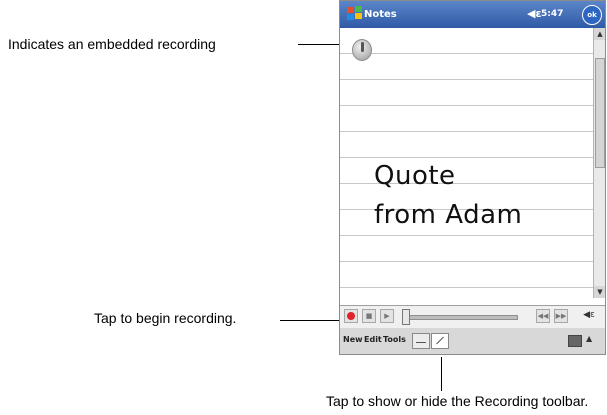 The image size is (607, 415). Describe the element at coordinates (472, 341) in the screenshot. I see `menu-bar: New Edit Tools ▲` at that location.